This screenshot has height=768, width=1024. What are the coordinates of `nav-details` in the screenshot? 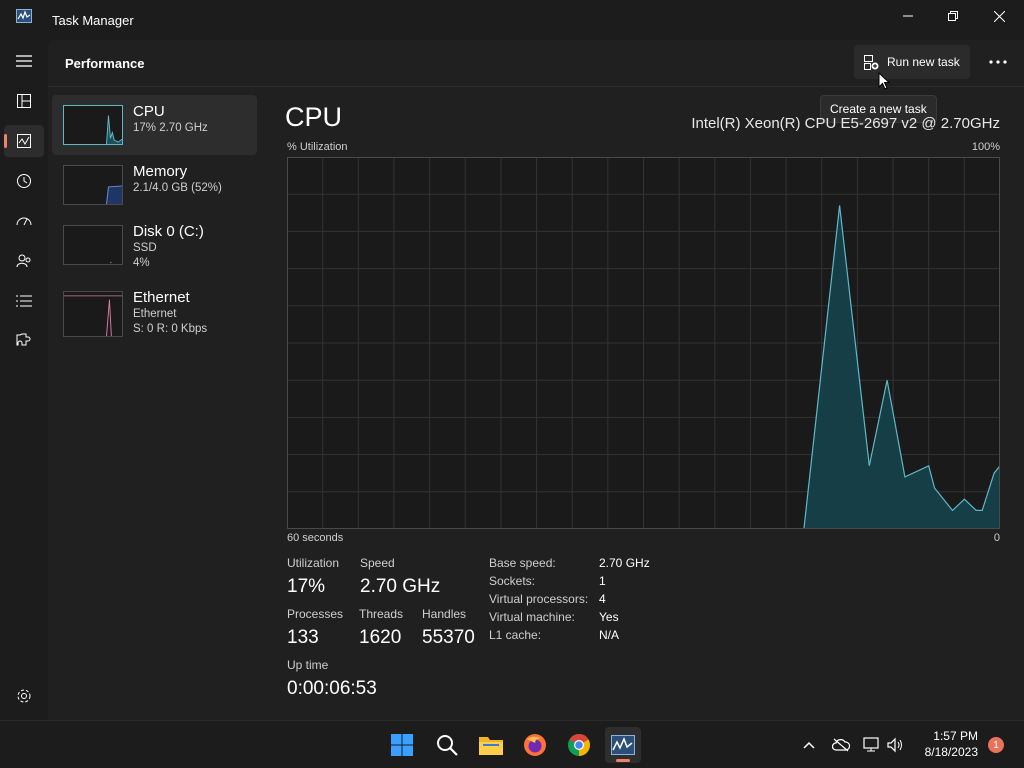 It's located at (24, 301).